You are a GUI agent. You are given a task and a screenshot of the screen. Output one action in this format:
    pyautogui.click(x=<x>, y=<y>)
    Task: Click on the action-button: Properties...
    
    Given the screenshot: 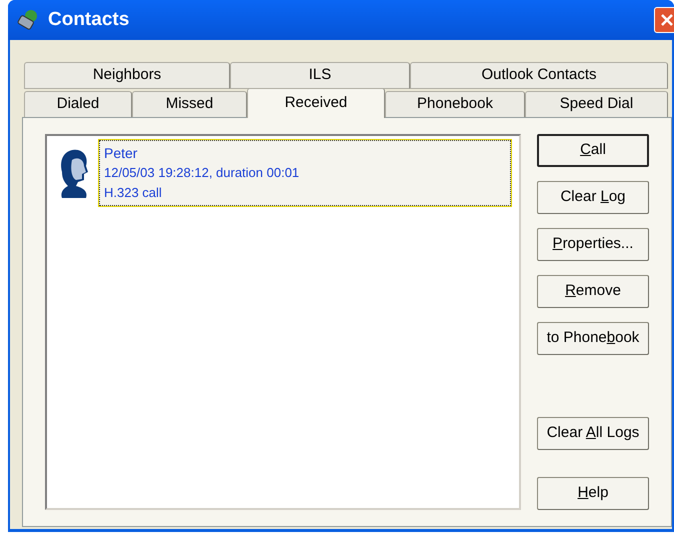 What is the action you would take?
    pyautogui.click(x=593, y=244)
    